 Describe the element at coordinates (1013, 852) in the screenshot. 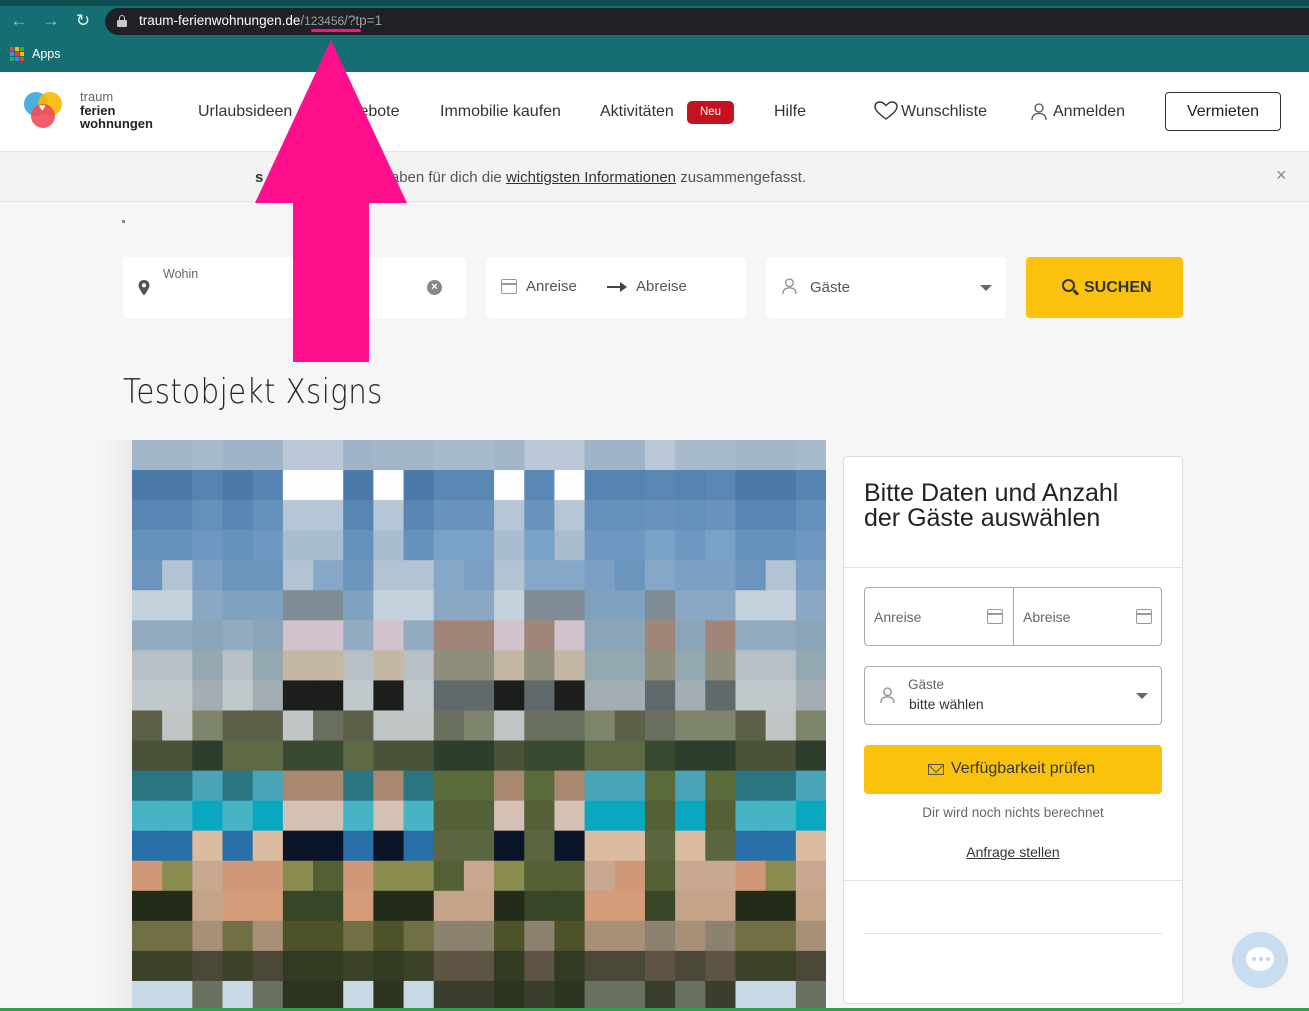

I see `inquiry-link: Anfrage stellen` at that location.